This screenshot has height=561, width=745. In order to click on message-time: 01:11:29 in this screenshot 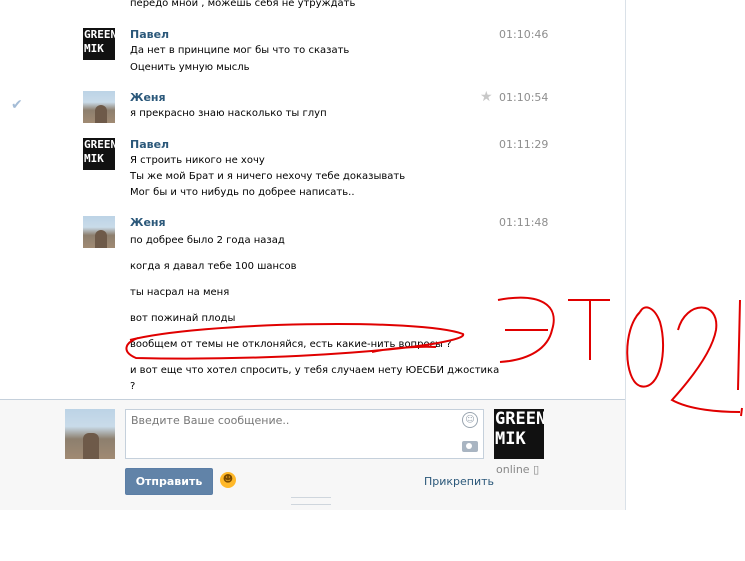, I will do `click(523, 144)`.